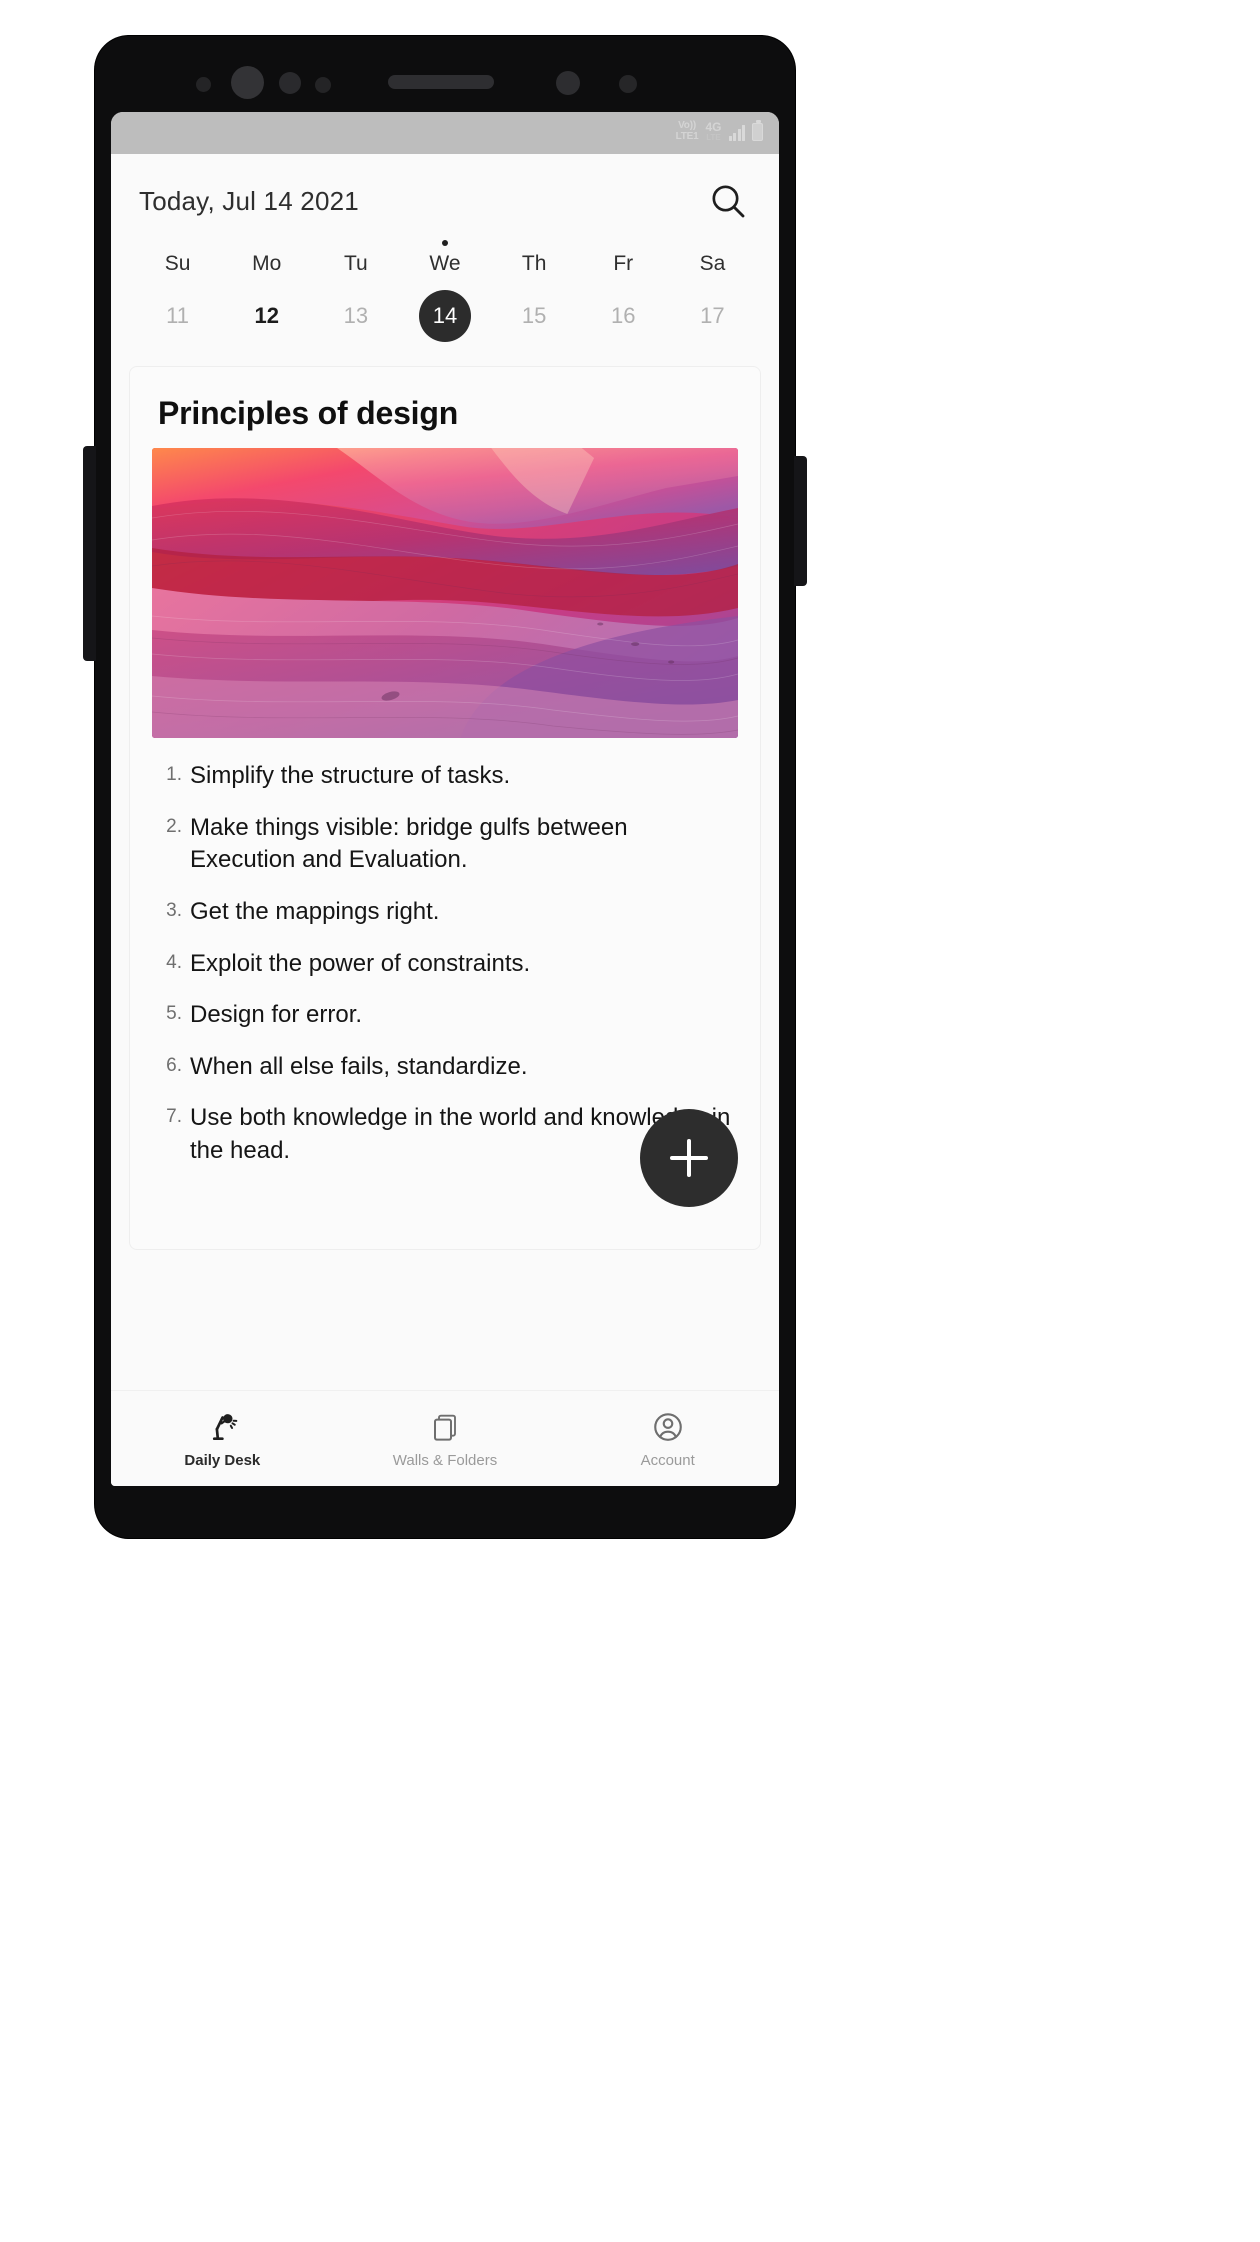  What do you see at coordinates (174, 826) in the screenshot?
I see `note-item-number: 2.` at bounding box center [174, 826].